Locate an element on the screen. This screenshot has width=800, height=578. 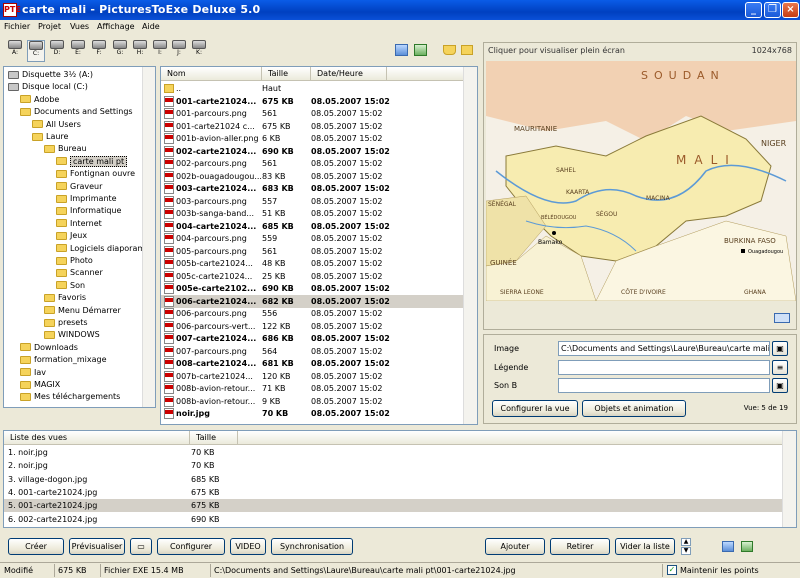
tree-item: Imprimante is located at coordinates (86, 199).